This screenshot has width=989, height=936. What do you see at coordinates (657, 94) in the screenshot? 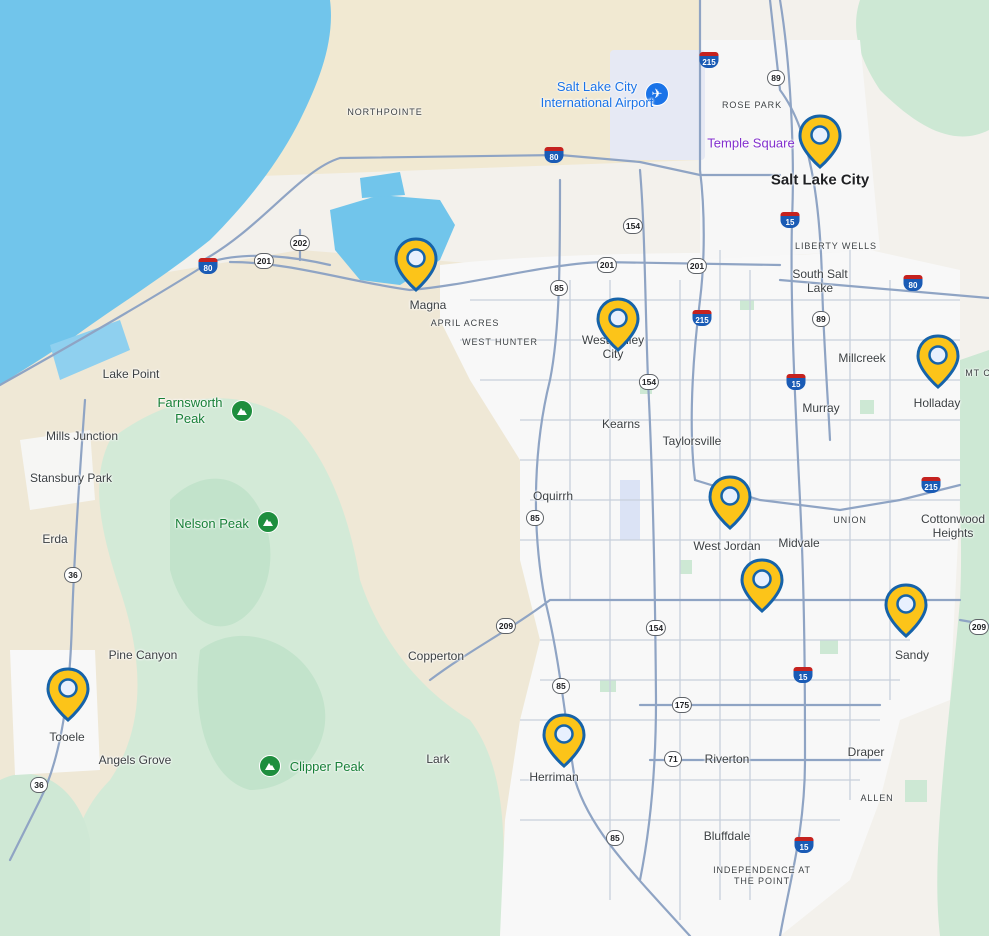
I see `airplane-icon: ✈` at bounding box center [657, 94].